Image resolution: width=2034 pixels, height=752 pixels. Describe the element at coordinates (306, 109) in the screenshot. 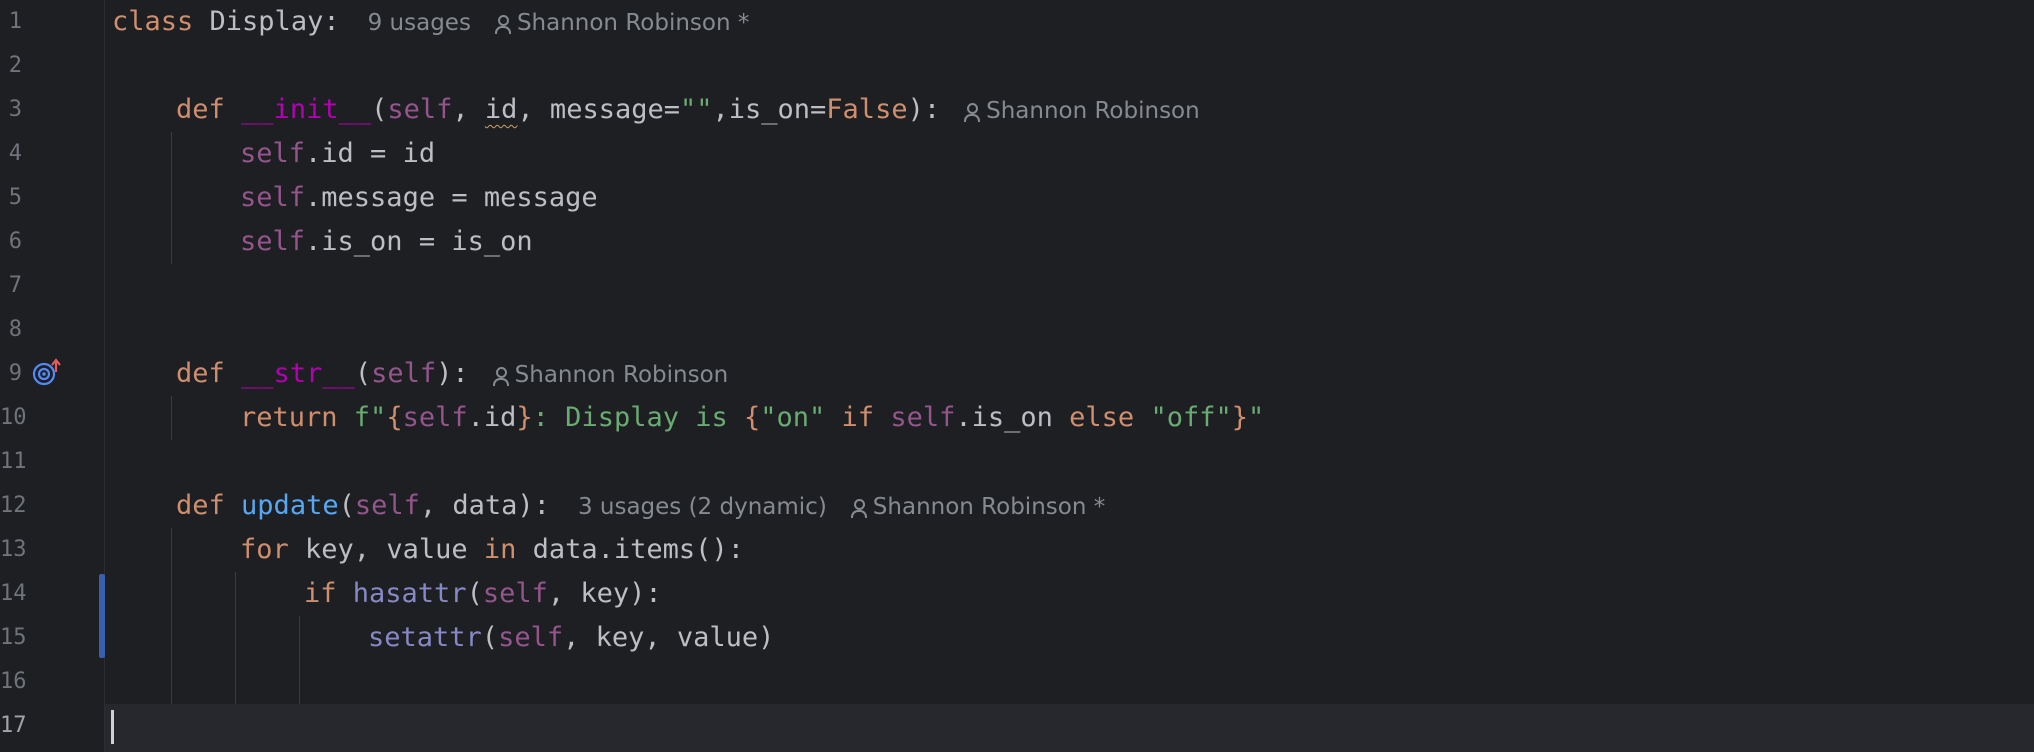

I see `function-name: __init__` at that location.